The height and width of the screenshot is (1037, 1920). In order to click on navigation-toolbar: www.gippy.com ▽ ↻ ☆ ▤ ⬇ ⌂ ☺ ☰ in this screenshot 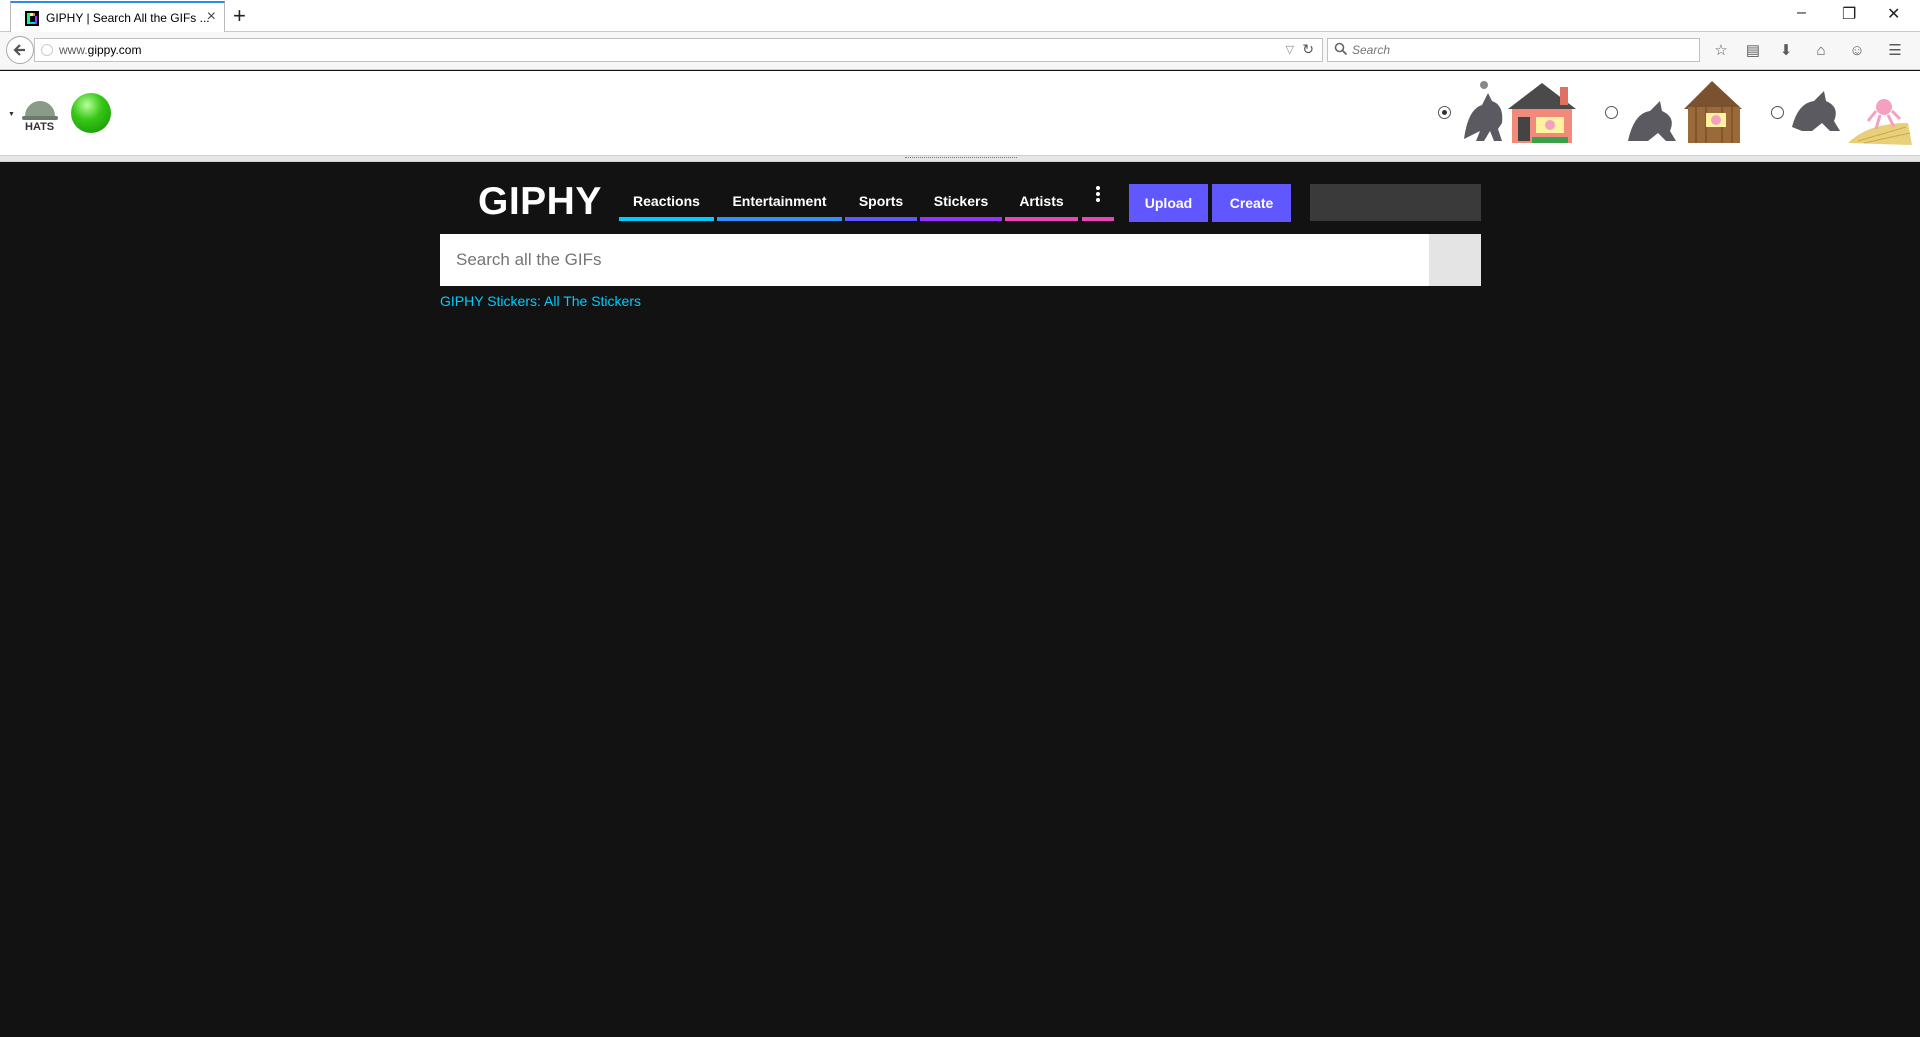, I will do `click(960, 51)`.